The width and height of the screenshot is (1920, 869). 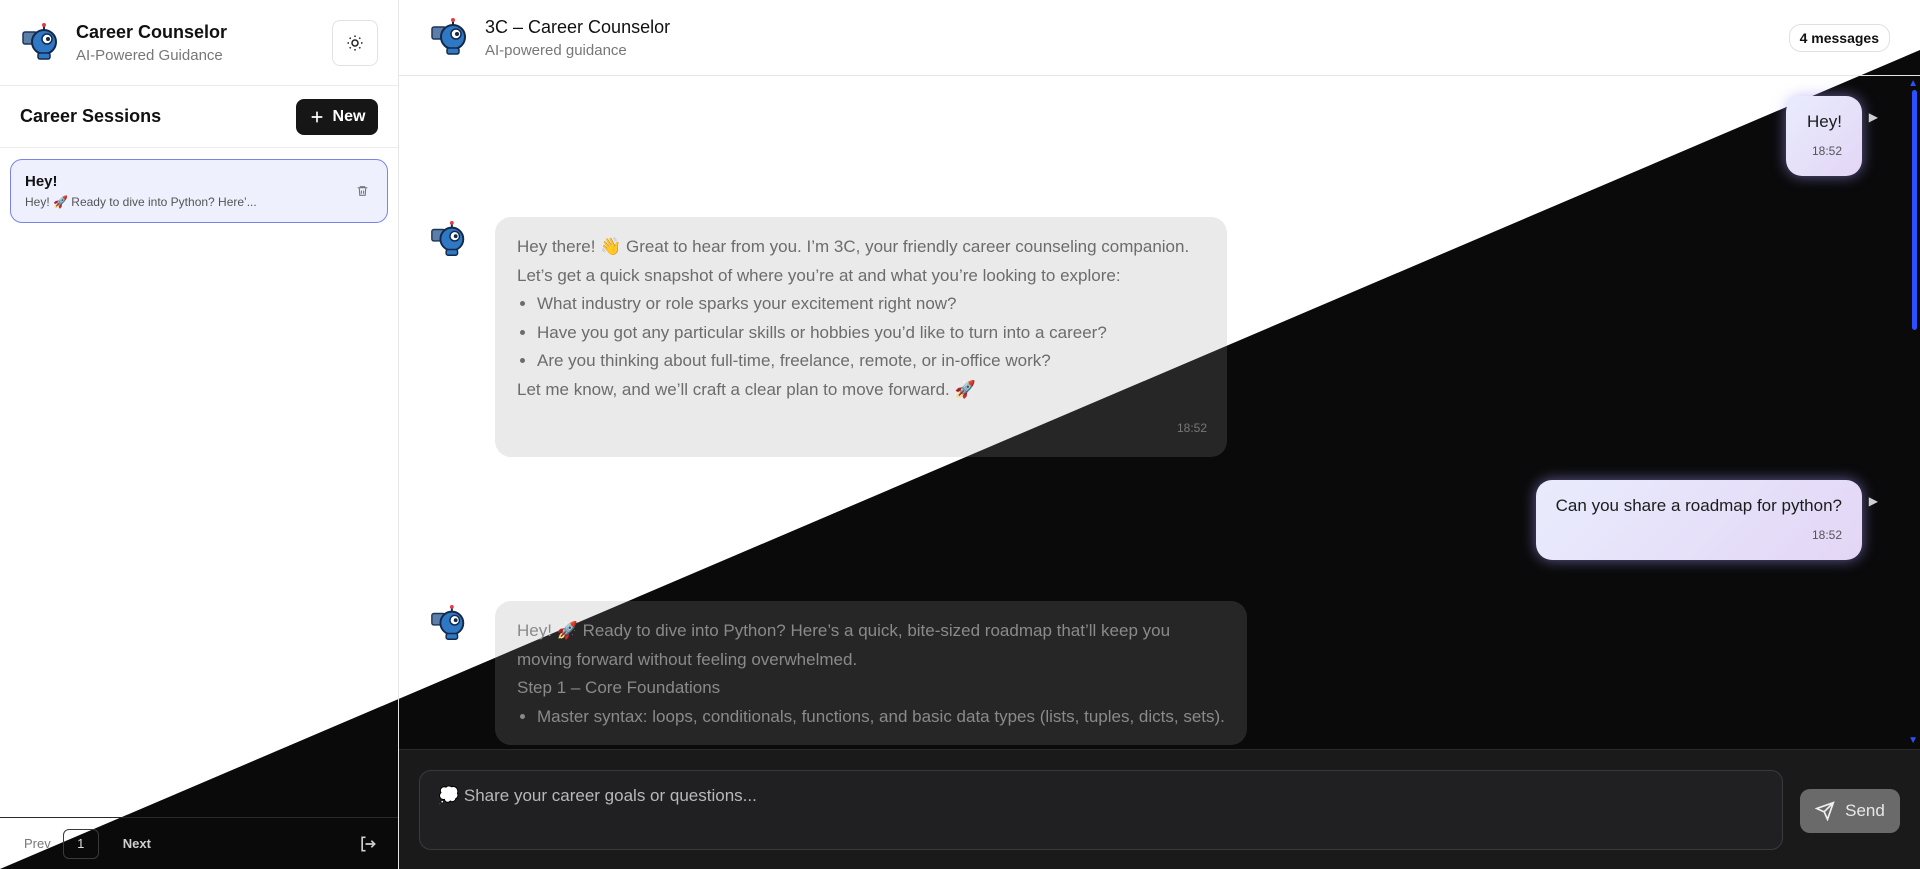 What do you see at coordinates (152, 31) in the screenshot?
I see `app-title: Career Counselor` at bounding box center [152, 31].